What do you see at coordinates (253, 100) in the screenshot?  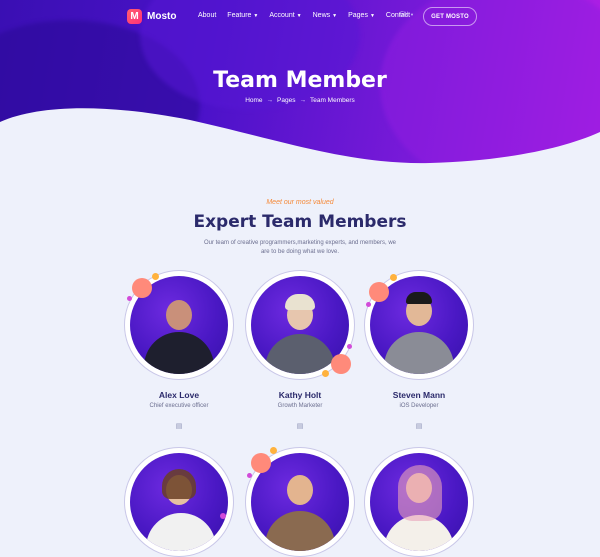 I see `breadcrumb-home: Home` at bounding box center [253, 100].